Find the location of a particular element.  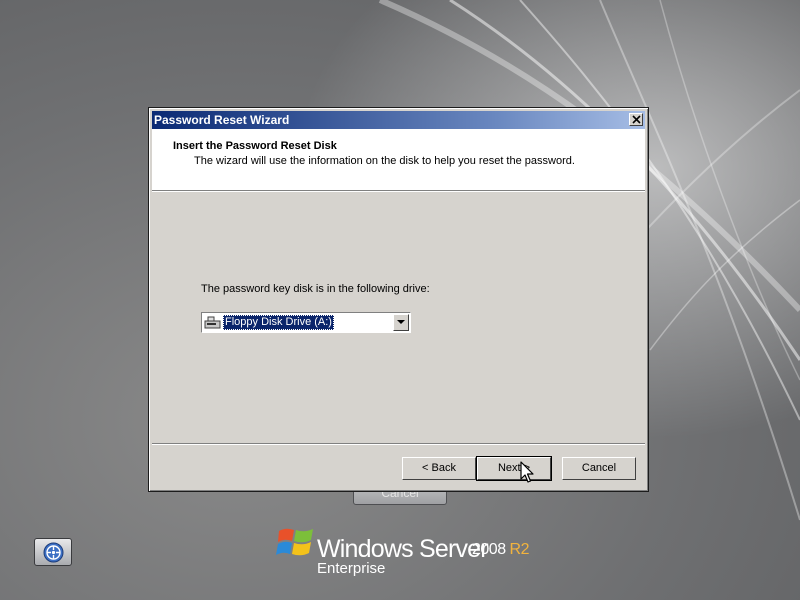

ease-of-access-icon is located at coordinates (53, 552).